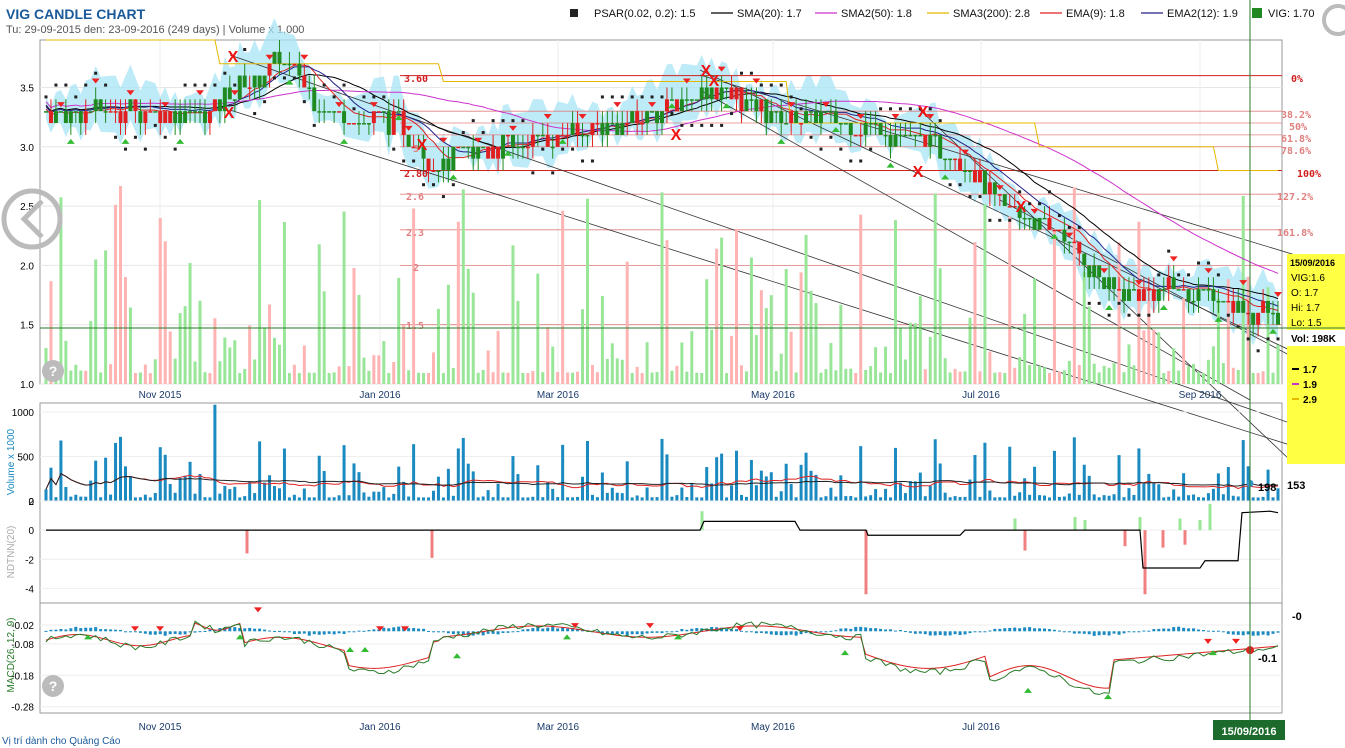  What do you see at coordinates (1108, 697) in the screenshot?
I see `macd-buy-marker` at bounding box center [1108, 697].